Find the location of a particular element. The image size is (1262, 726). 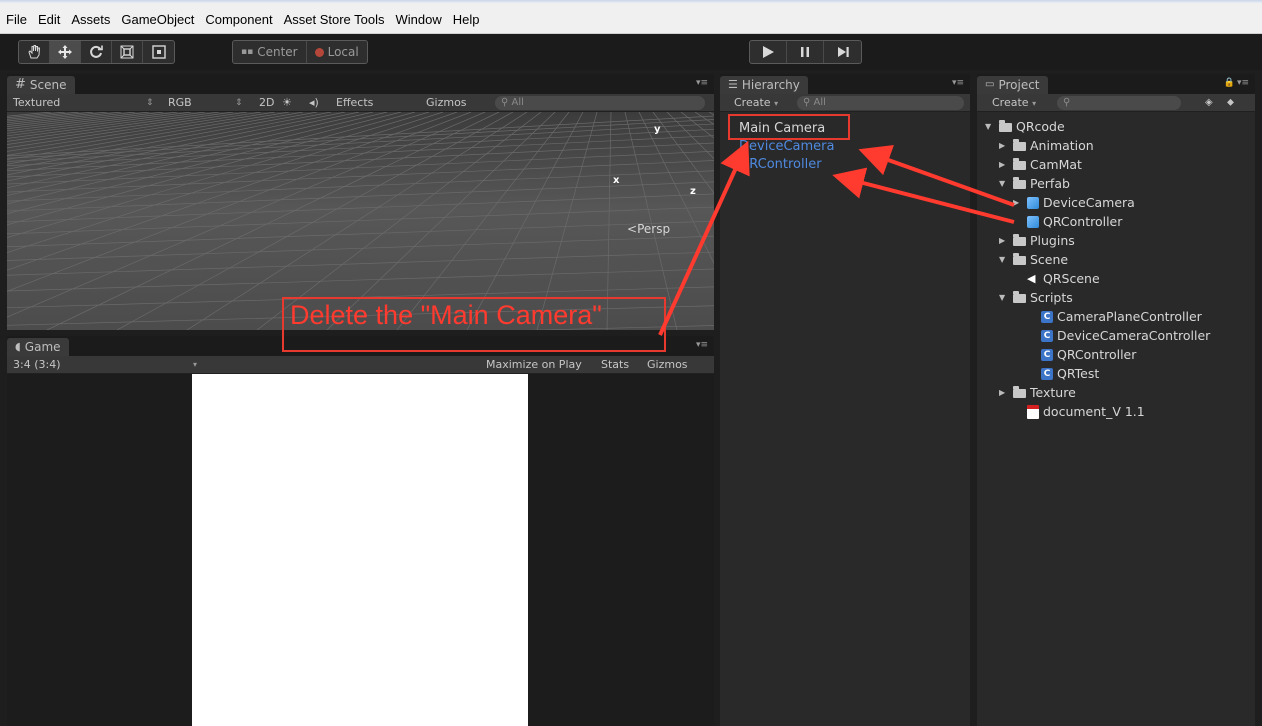

tab-scene: # Scene is located at coordinates (41, 85).